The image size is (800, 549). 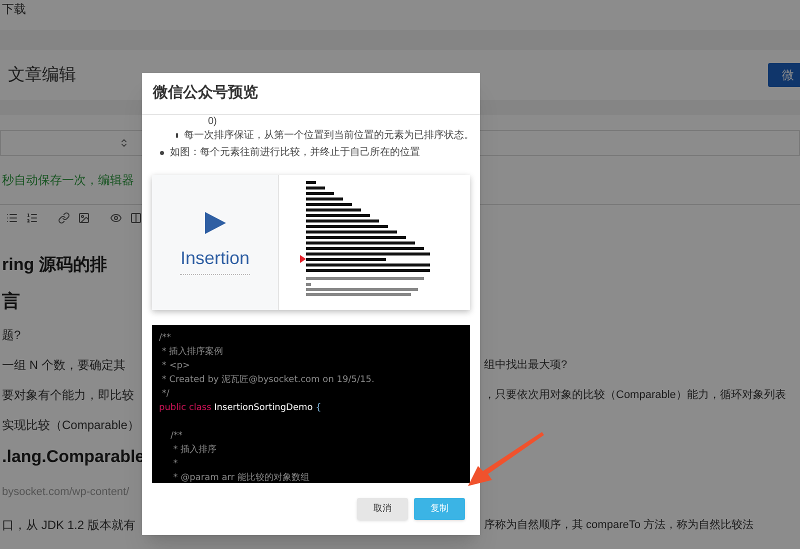 I want to click on article-text: 要对象有个能力，即比较, so click(x=68, y=395).